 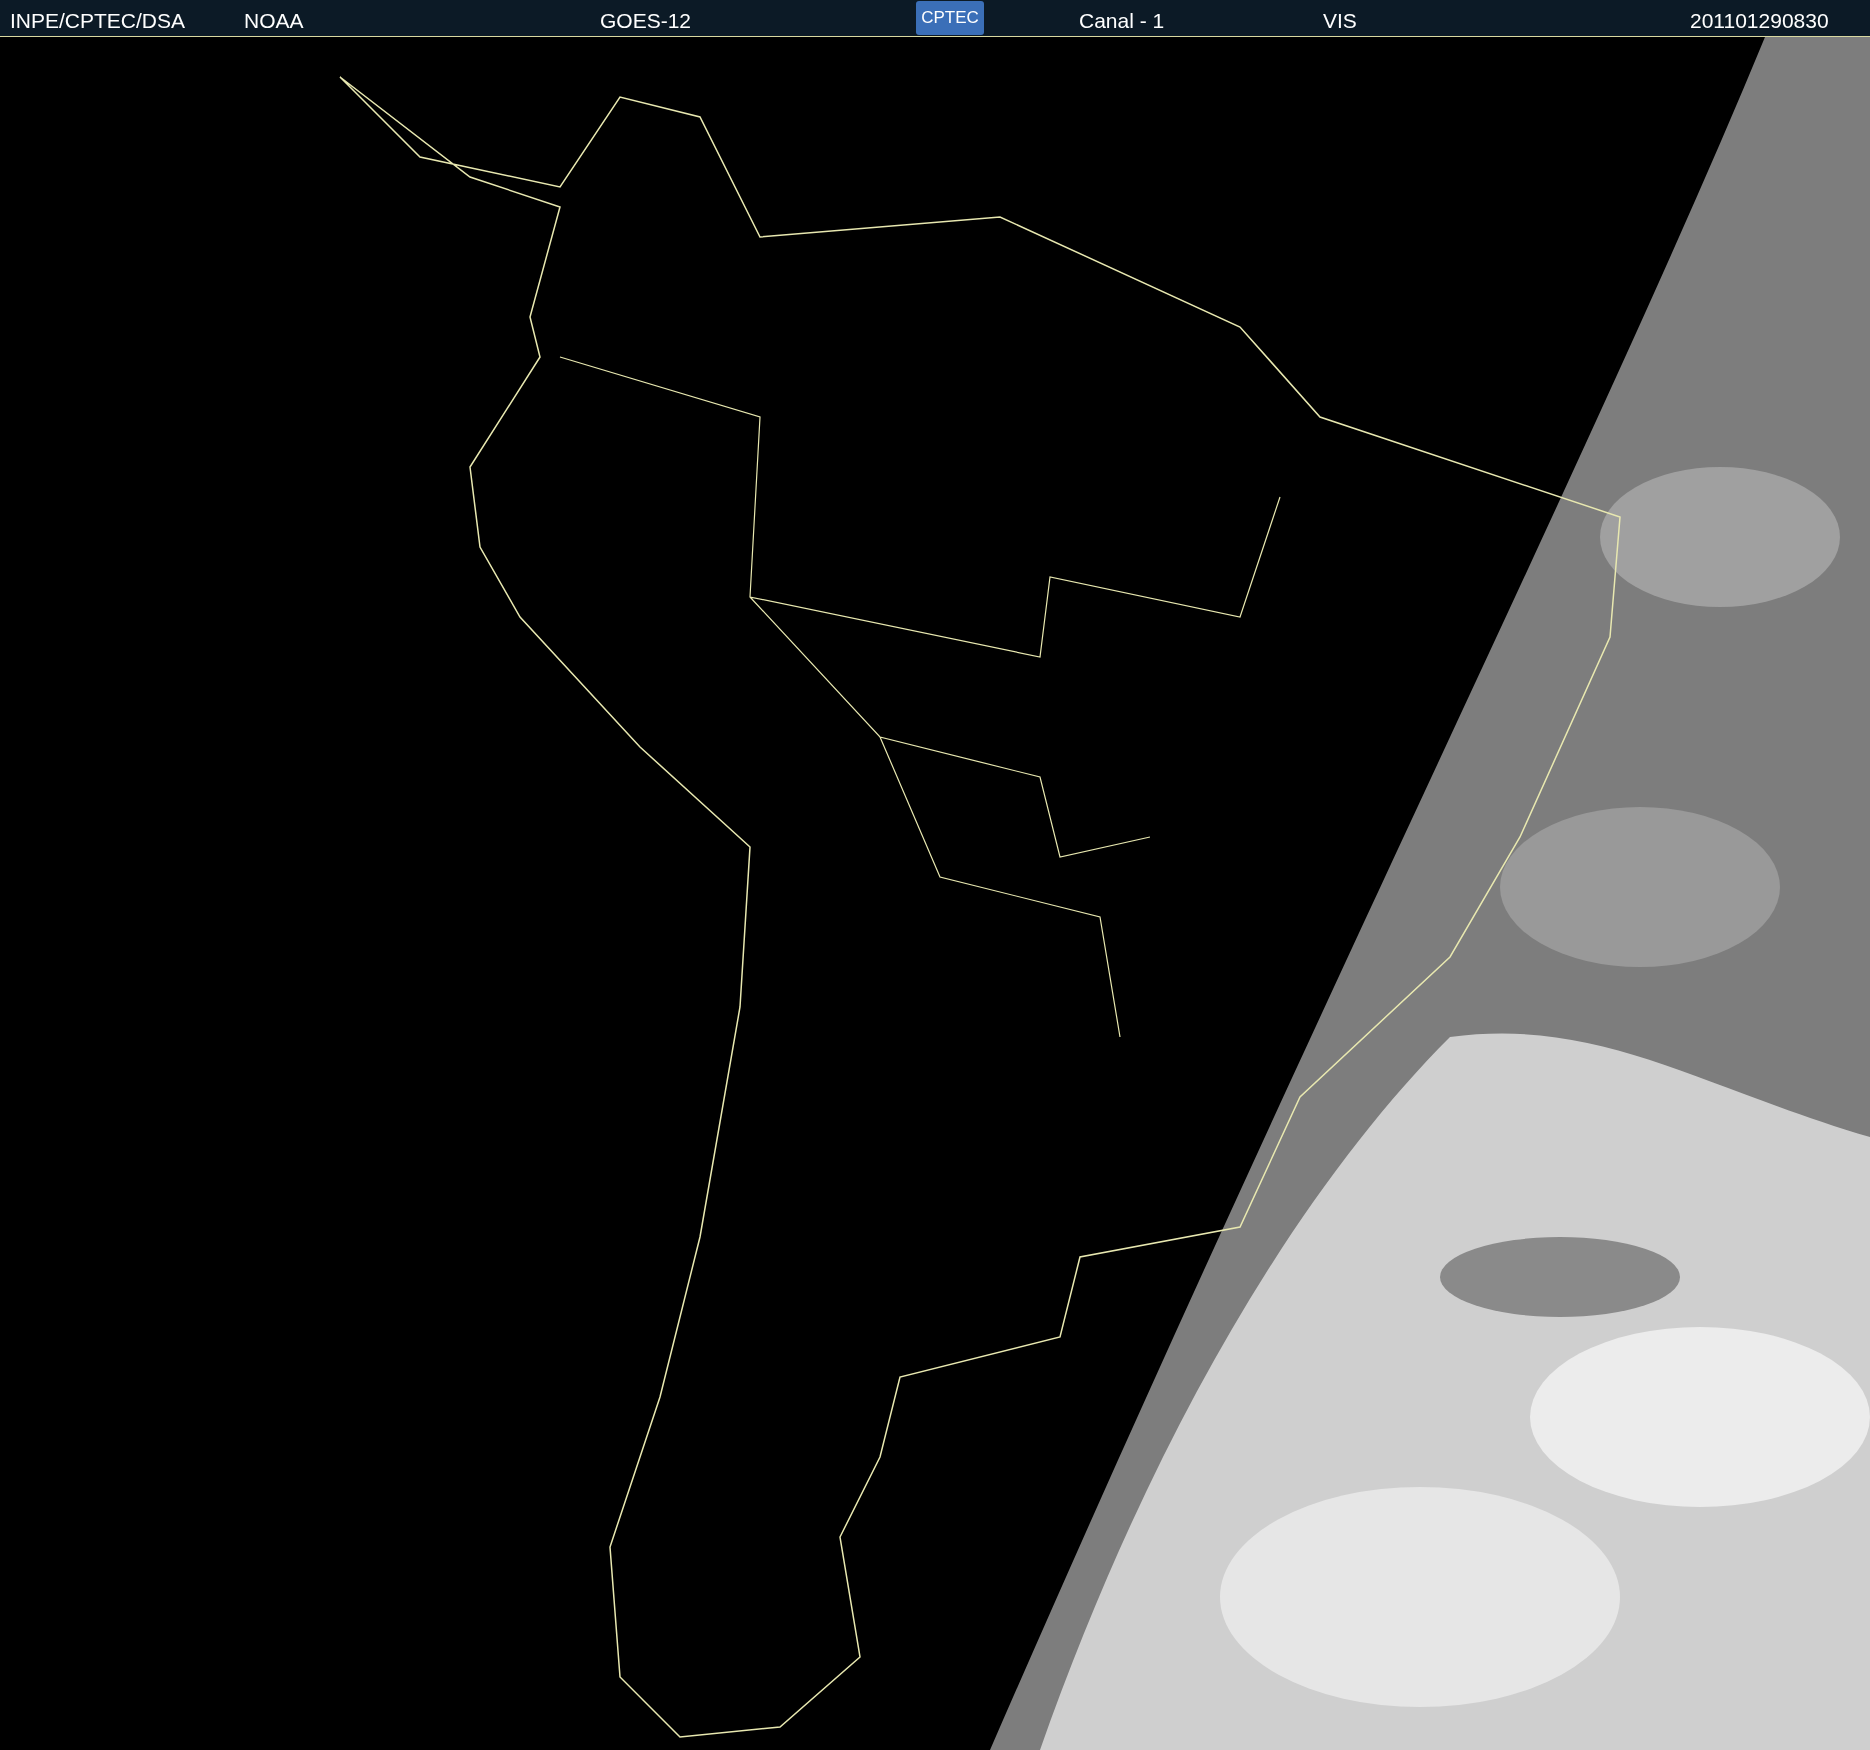 What do you see at coordinates (950, 18) in the screenshot?
I see `logo: CPTEC` at bounding box center [950, 18].